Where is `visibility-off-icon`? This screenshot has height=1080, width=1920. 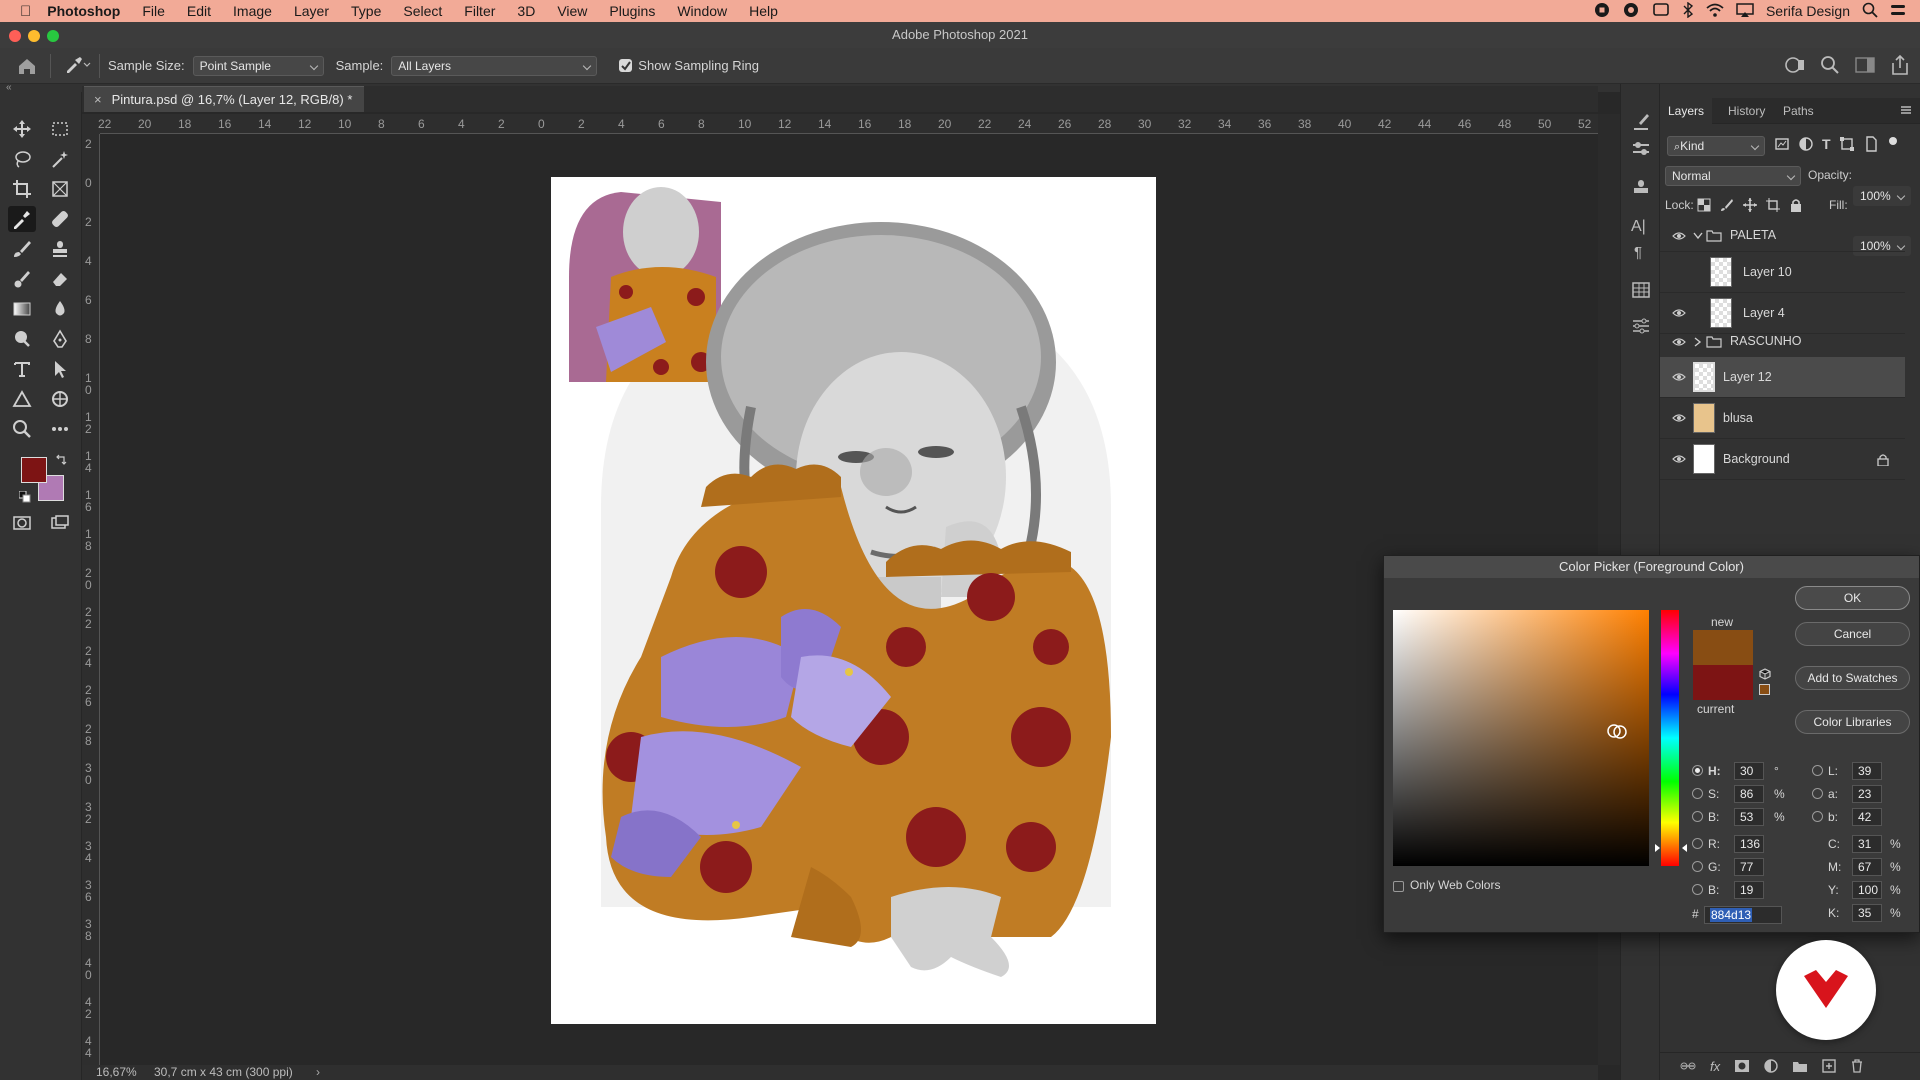
visibility-off-icon is located at coordinates (1679, 272).